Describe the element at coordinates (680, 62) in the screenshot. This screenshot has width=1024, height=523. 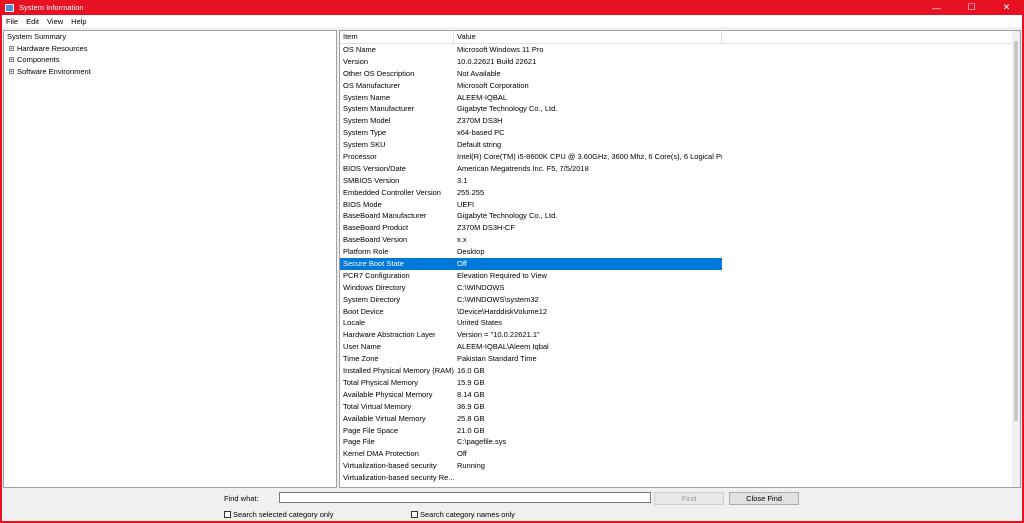
I see `table-row: Version 10.0.22621 Build 22621` at that location.